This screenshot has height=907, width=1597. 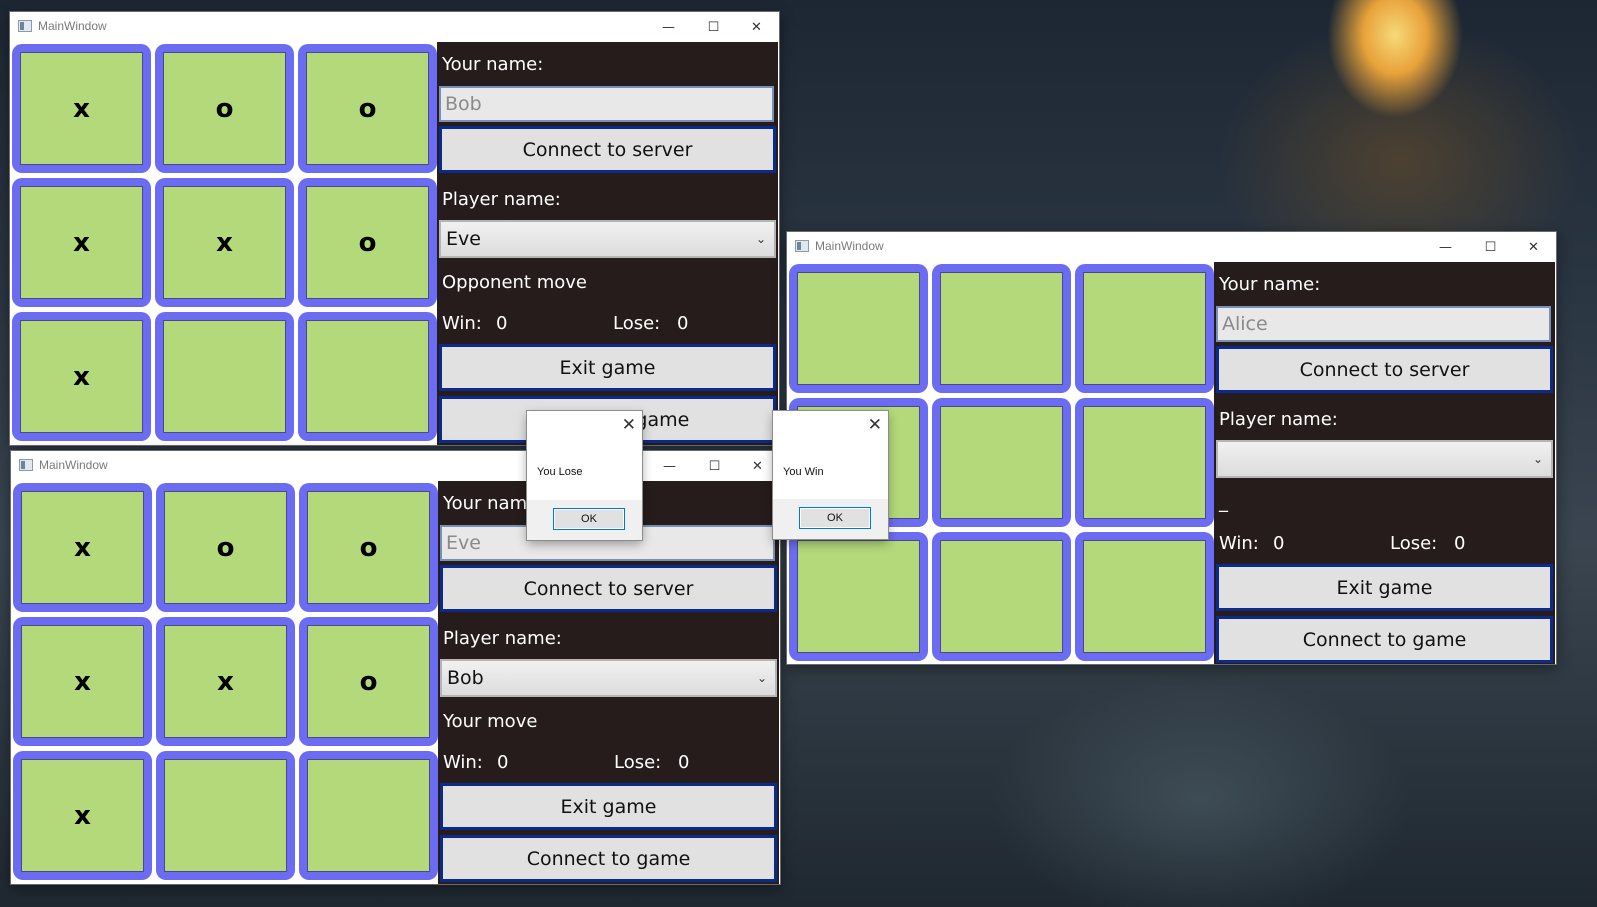 I want to click on game-status: _, so click(x=1223, y=502).